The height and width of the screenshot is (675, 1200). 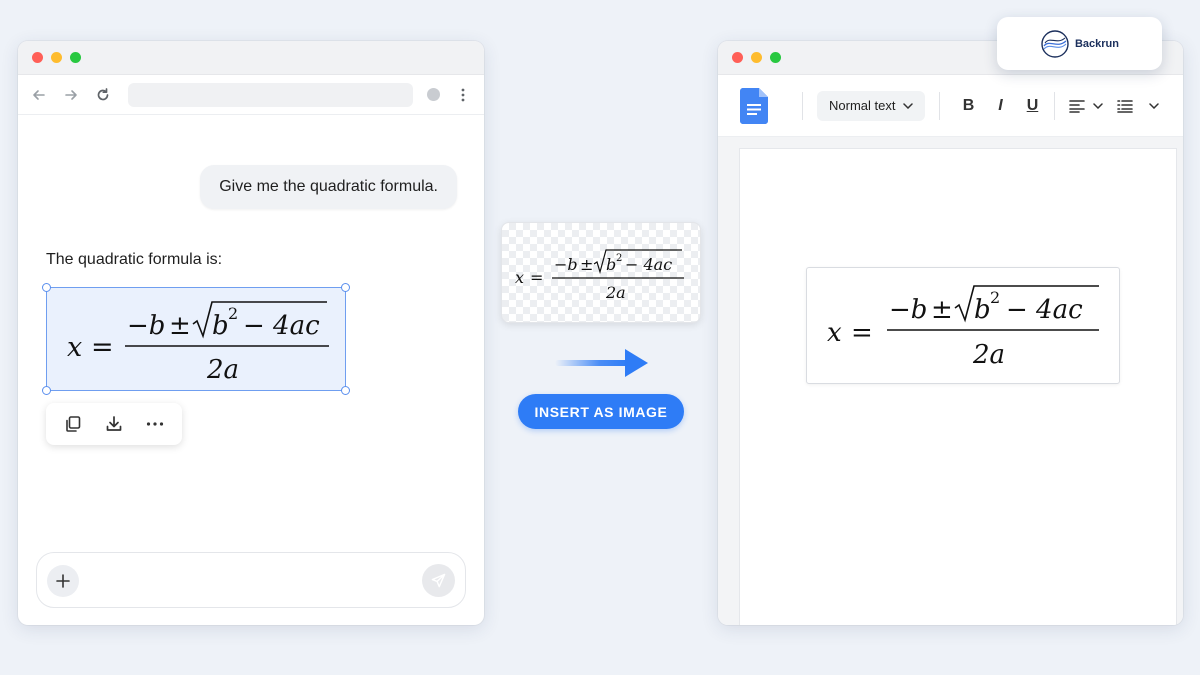 I want to click on formula-action-toolbar, so click(x=114, y=424).